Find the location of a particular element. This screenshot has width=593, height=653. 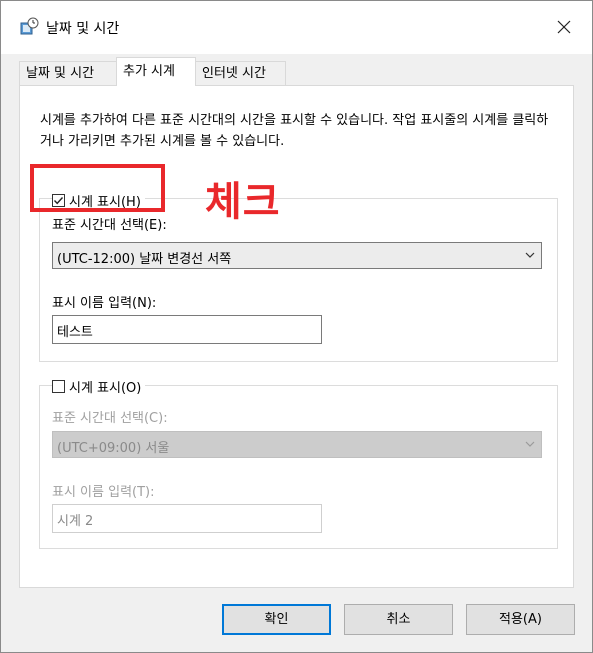

ok-button: 확인 is located at coordinates (276, 619).